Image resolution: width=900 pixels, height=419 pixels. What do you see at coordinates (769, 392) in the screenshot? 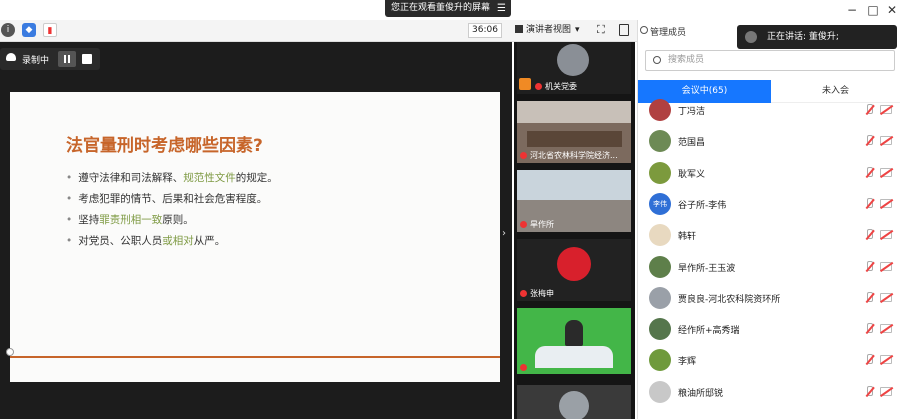
I see `member-row: 粮油所邸锐` at bounding box center [769, 392].